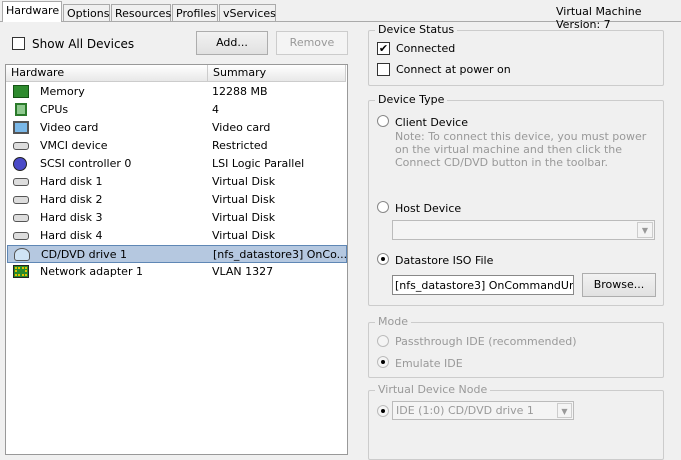  What do you see at coordinates (195, 12) in the screenshot?
I see `tab-profiles: Profiles` at bounding box center [195, 12].